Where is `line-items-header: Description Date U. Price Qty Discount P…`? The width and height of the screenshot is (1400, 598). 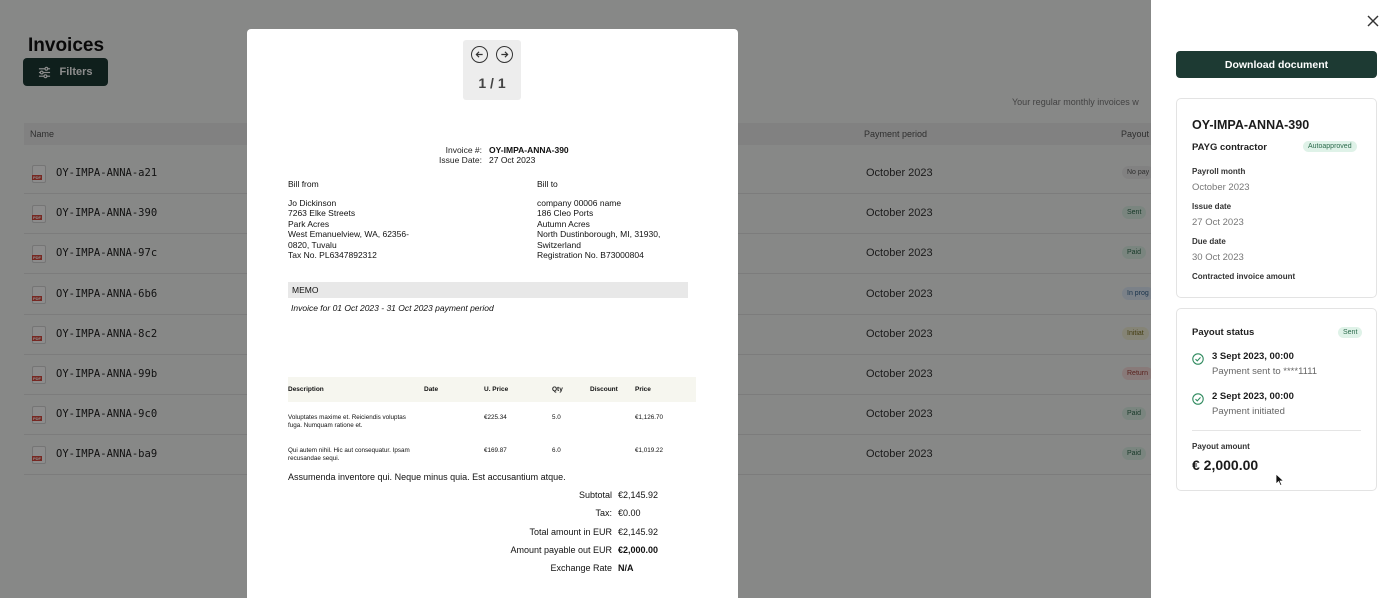 line-items-header: Description Date U. Price Qty Discount P… is located at coordinates (492, 389).